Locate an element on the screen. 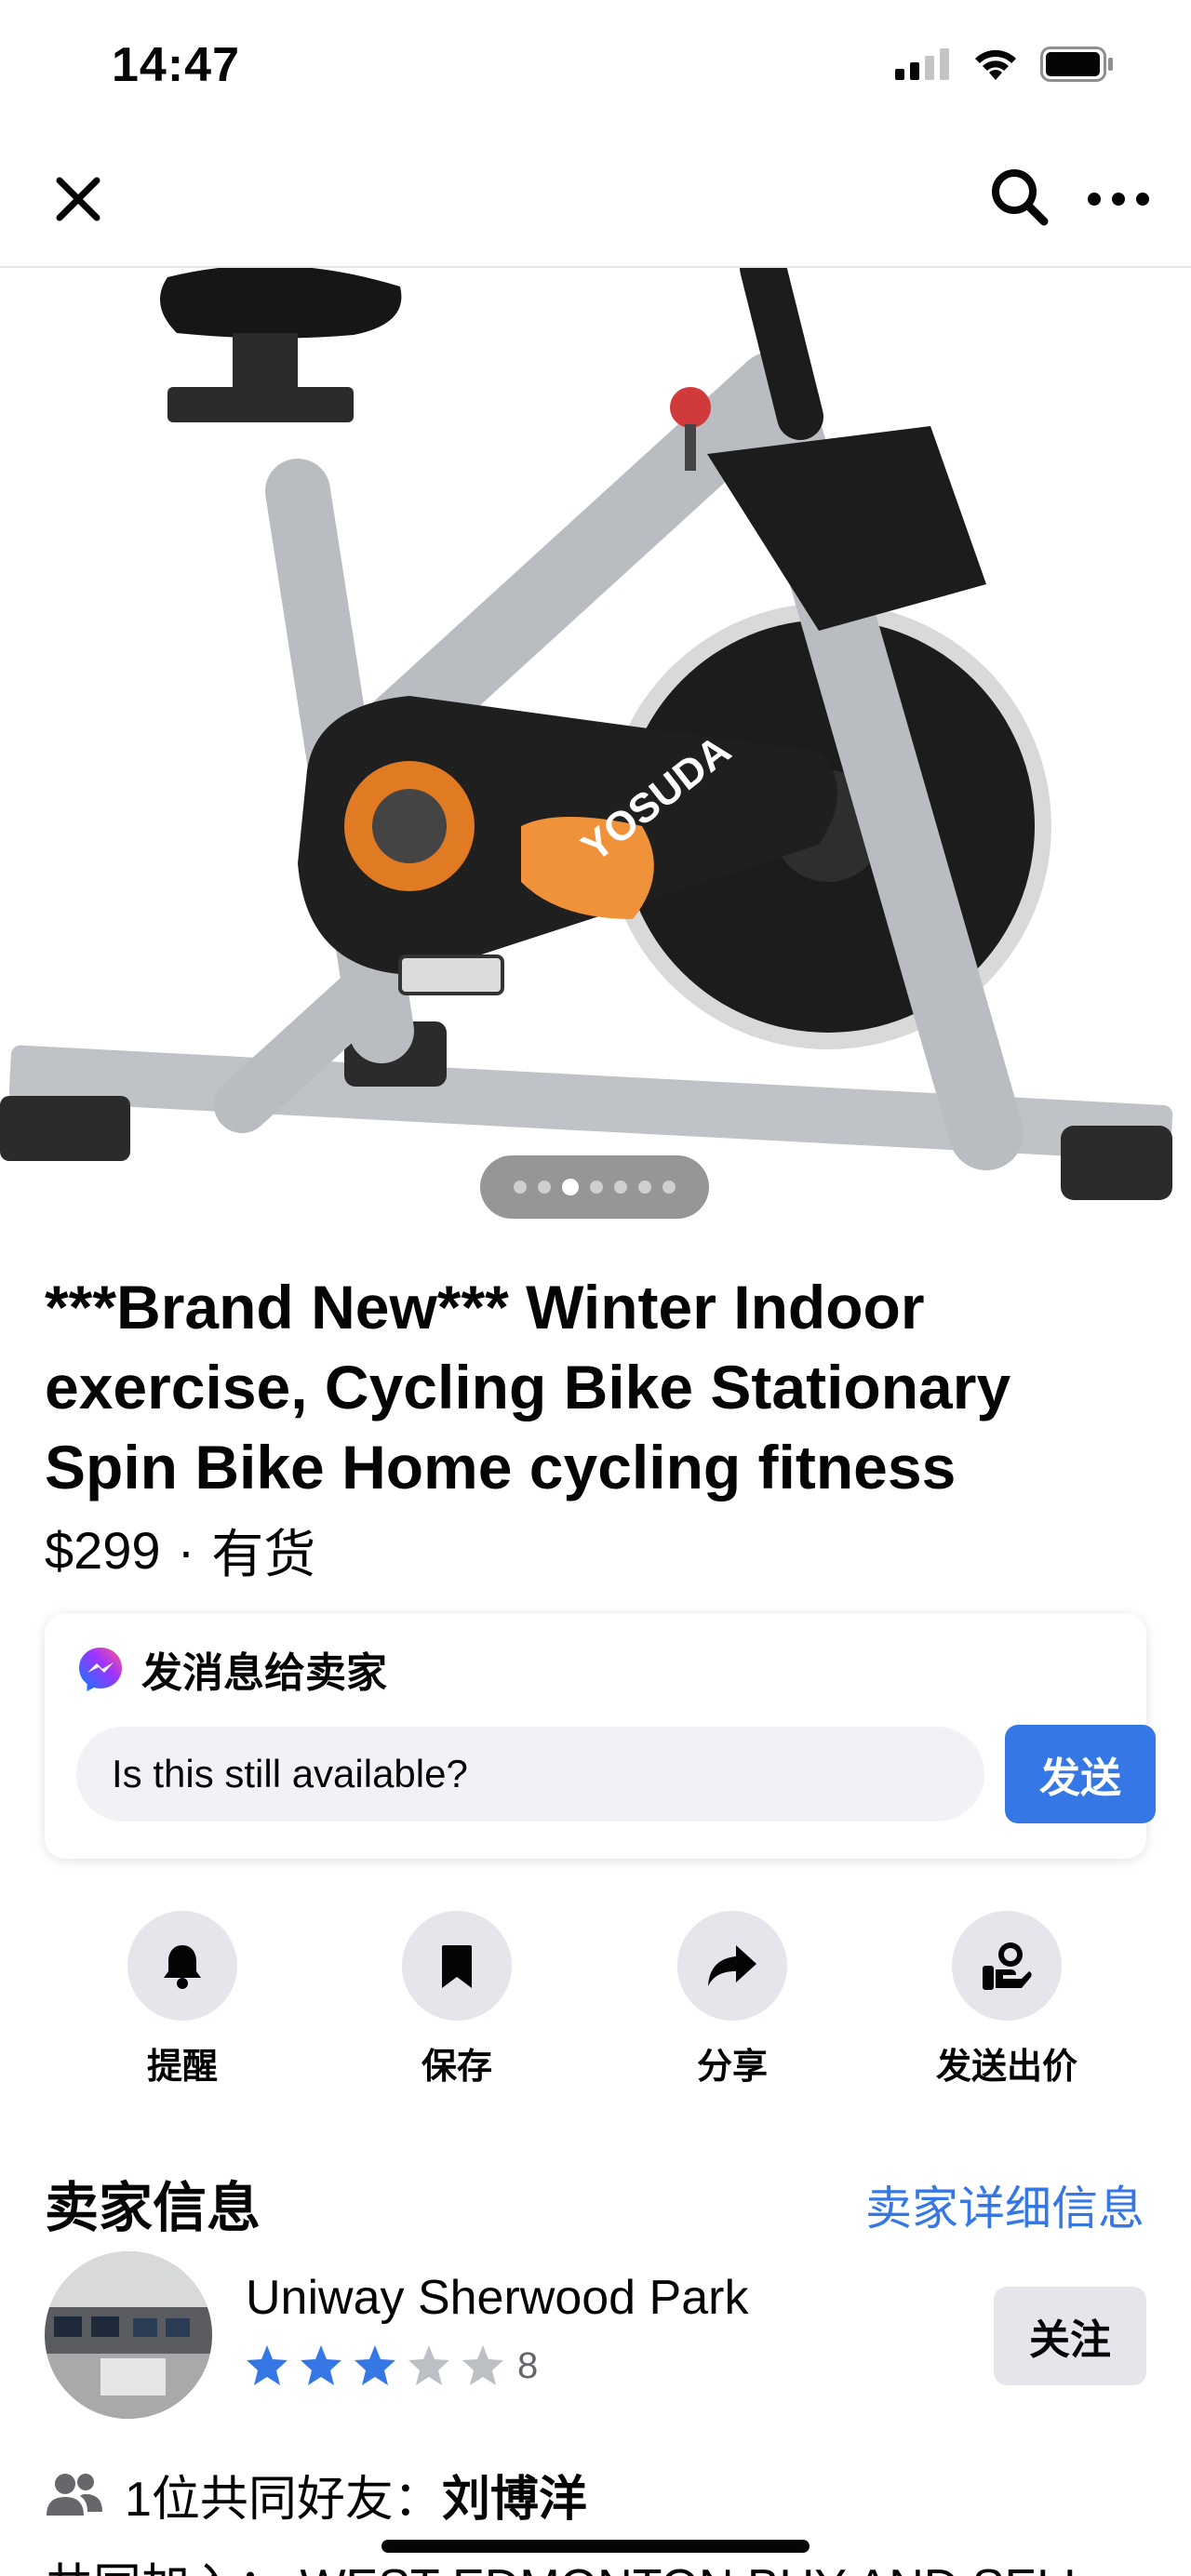  price-row: $299 · 有货 is located at coordinates (180, 1550).